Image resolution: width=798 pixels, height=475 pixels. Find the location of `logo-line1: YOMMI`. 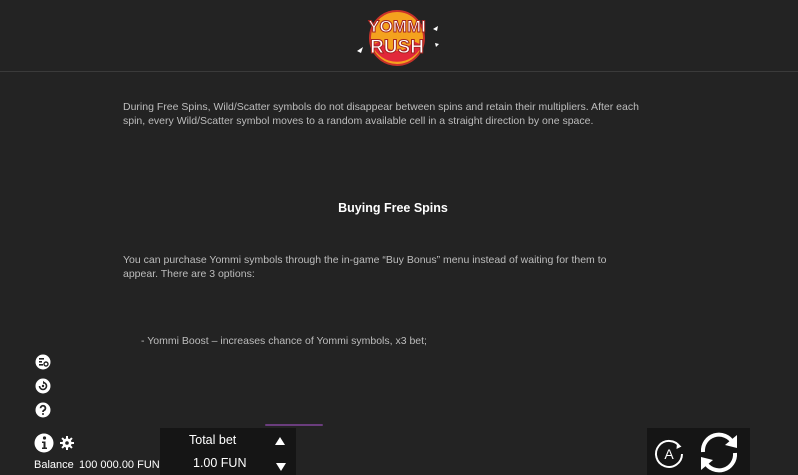

logo-line1: YOMMI is located at coordinates (397, 26).